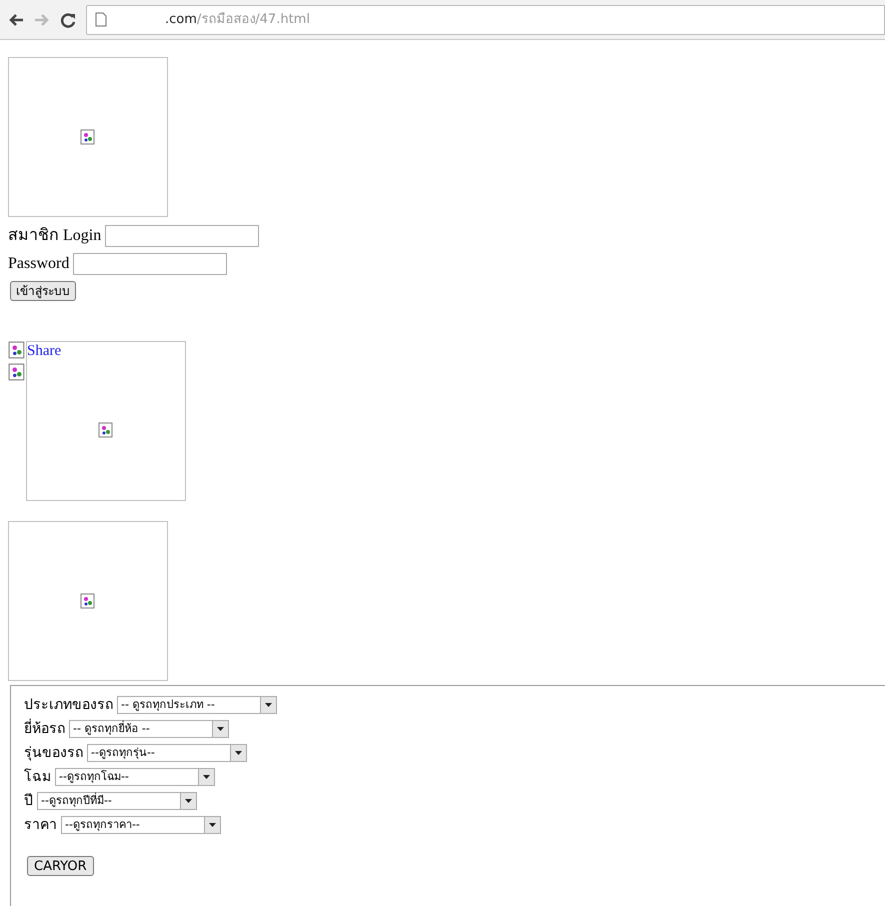  What do you see at coordinates (253, 19) in the screenshot?
I see `url-path: /รถมือสอง/47.html` at bounding box center [253, 19].